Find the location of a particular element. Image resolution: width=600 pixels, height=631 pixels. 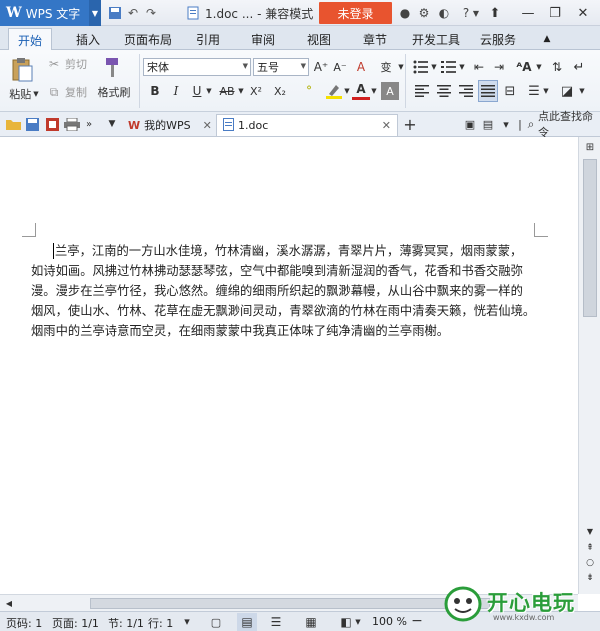

settings-icon: ⚙ is located at coordinates (424, 13).